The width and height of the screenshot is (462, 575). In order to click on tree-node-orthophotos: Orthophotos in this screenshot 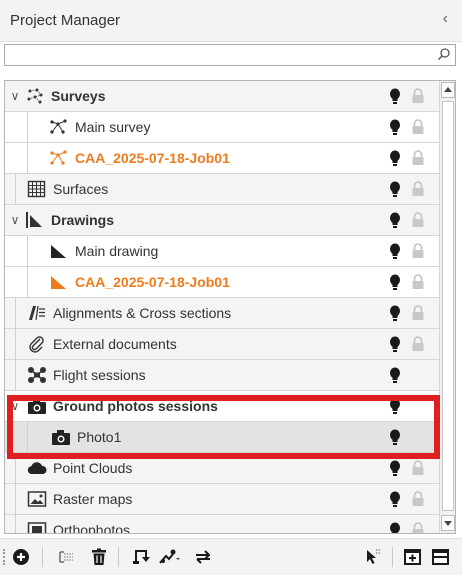, I will do `click(222, 524)`.